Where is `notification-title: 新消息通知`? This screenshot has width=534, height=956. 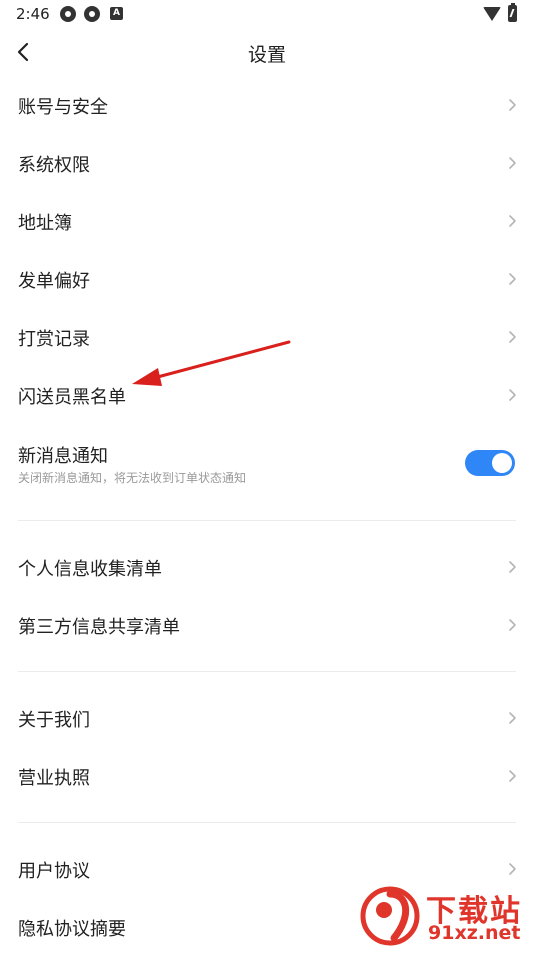 notification-title: 新消息通知 is located at coordinates (63, 456).